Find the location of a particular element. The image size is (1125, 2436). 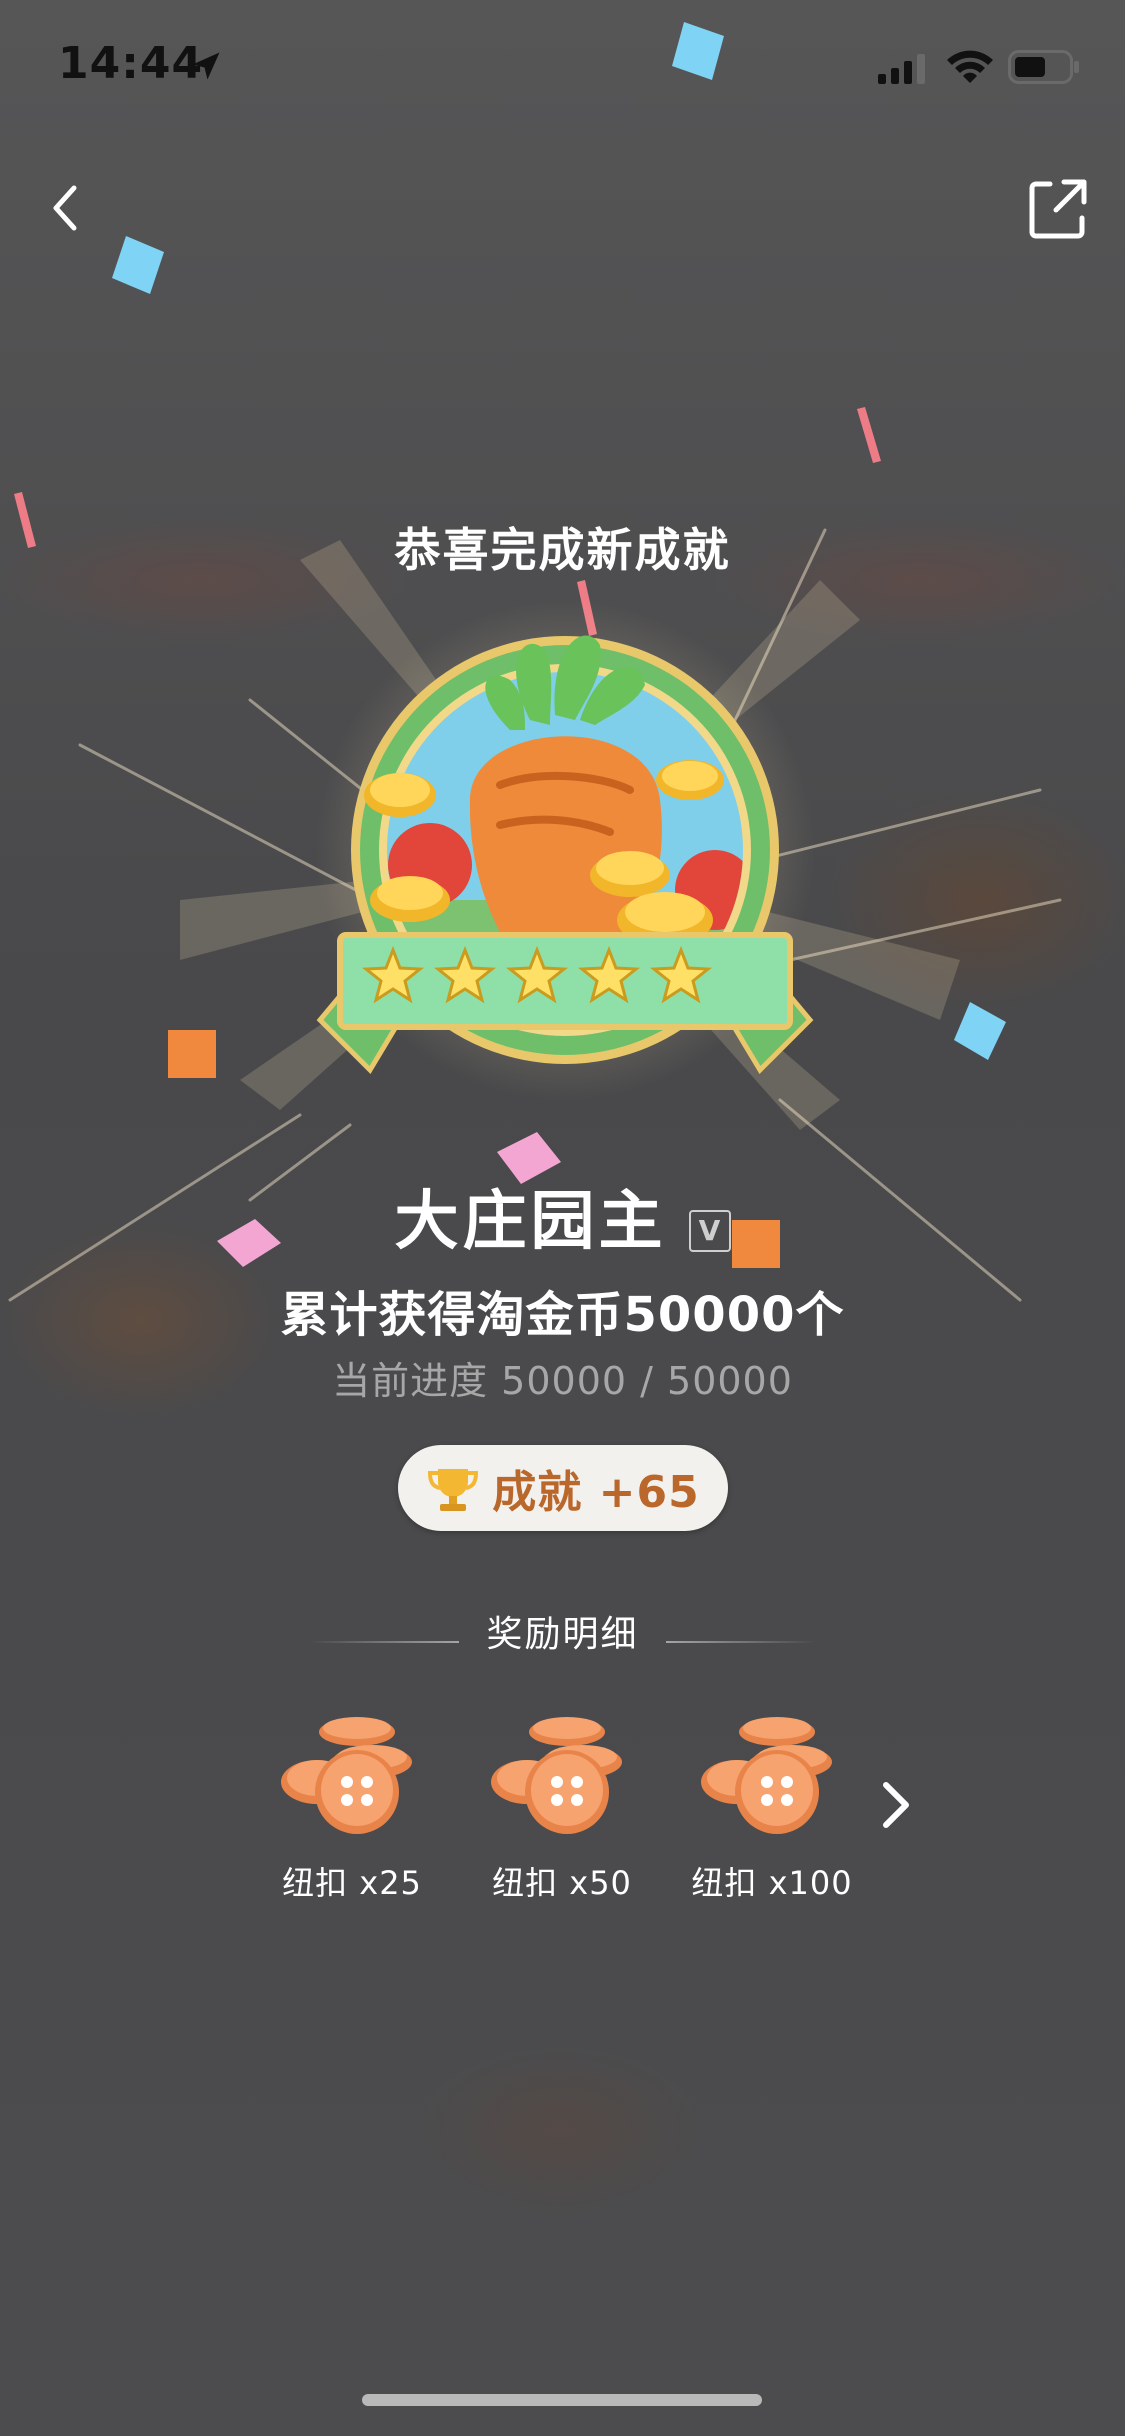

share-button is located at coordinates (1060, 210).